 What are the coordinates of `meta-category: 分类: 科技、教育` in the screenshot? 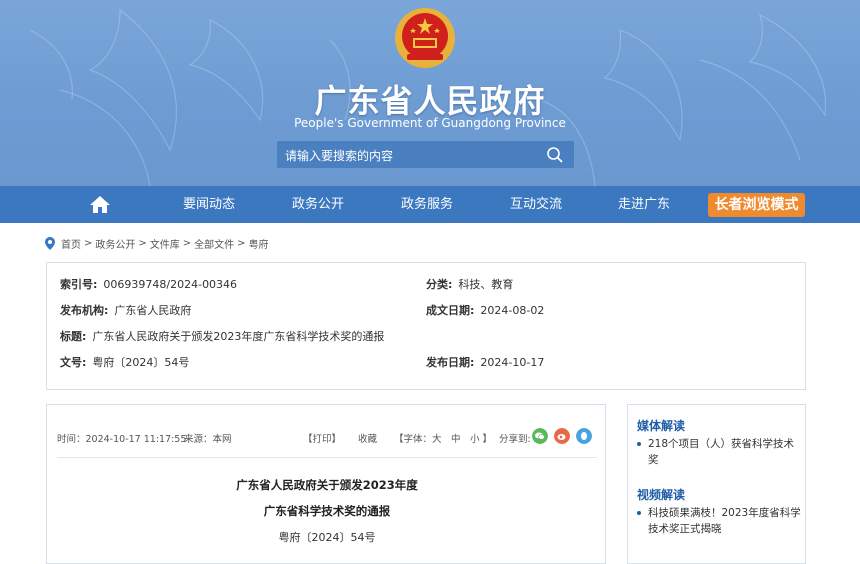 It's located at (469, 284).